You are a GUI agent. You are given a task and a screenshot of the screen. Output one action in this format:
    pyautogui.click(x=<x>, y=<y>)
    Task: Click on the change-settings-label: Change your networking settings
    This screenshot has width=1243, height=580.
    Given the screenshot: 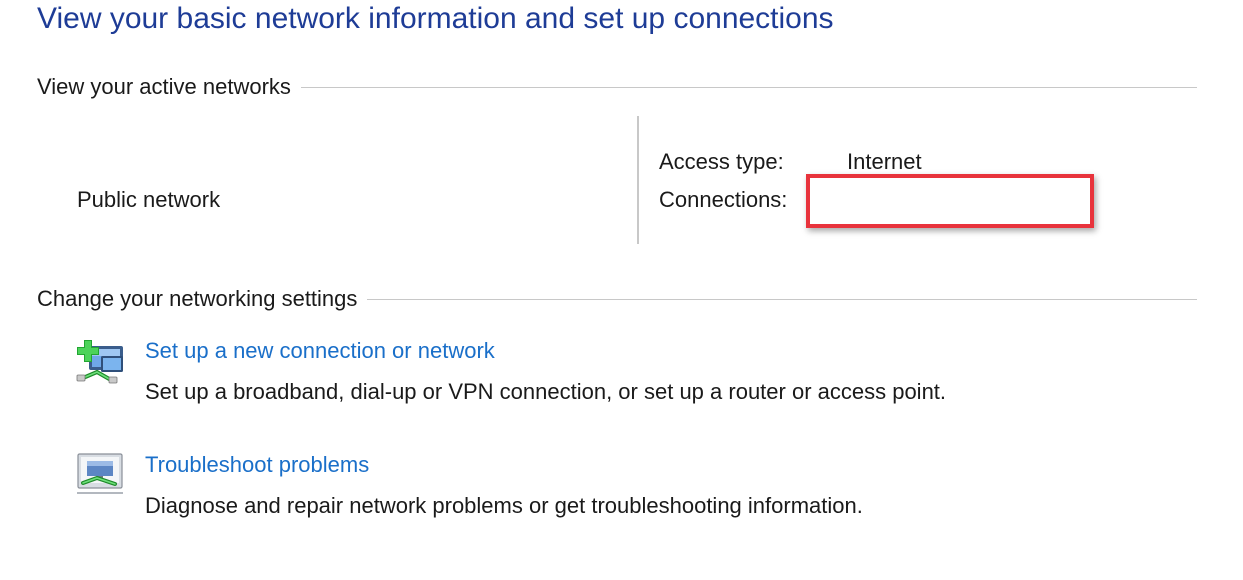 What is the action you would take?
    pyautogui.click(x=197, y=298)
    